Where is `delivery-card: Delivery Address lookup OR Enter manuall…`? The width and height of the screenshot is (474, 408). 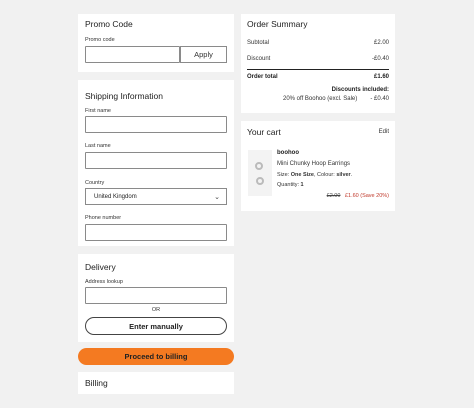
delivery-card: Delivery Address lookup OR Enter manuall… is located at coordinates (156, 298).